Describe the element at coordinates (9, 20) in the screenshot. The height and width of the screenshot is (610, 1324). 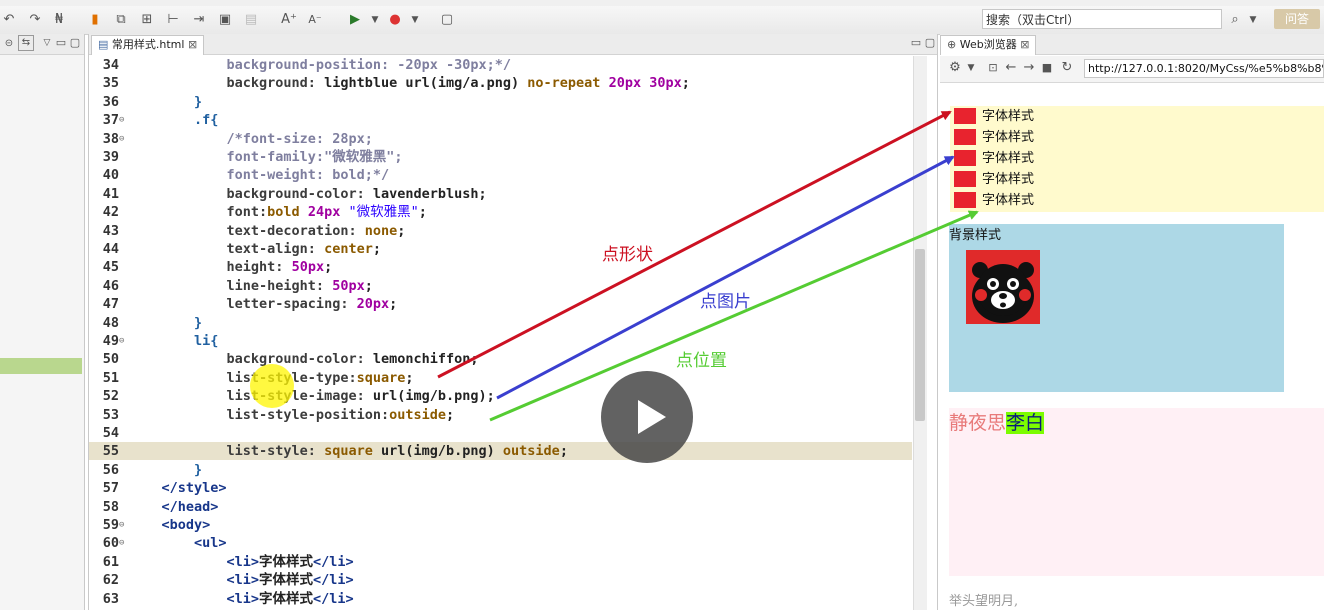
I see `undo-icon: ↶` at that location.